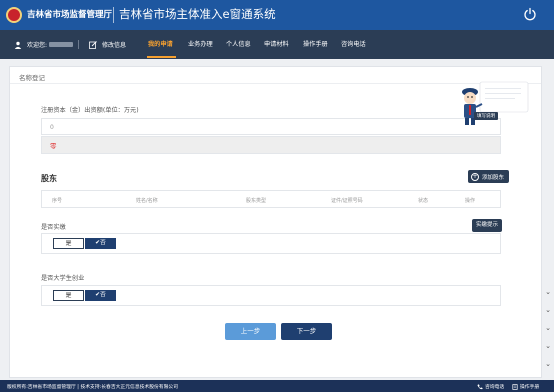 The image size is (554, 392). Describe the element at coordinates (57, 201) in the screenshot. I see `col-index: 序号` at that location.